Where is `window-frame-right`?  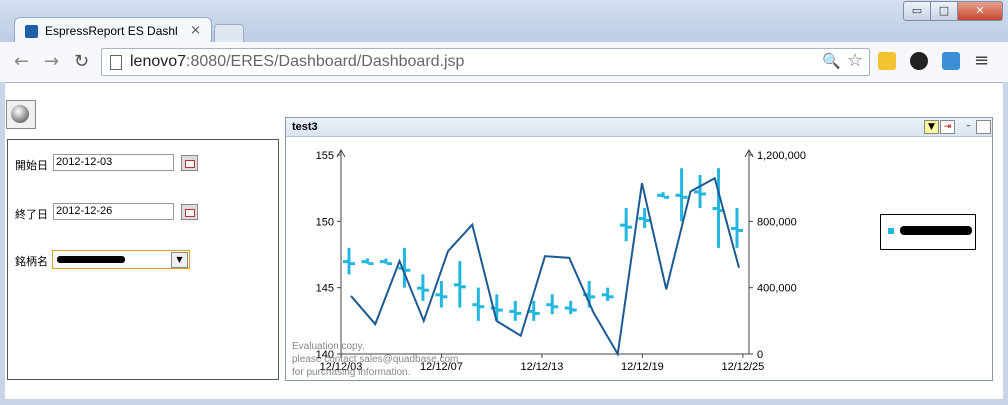 window-frame-right is located at coordinates (1005, 243).